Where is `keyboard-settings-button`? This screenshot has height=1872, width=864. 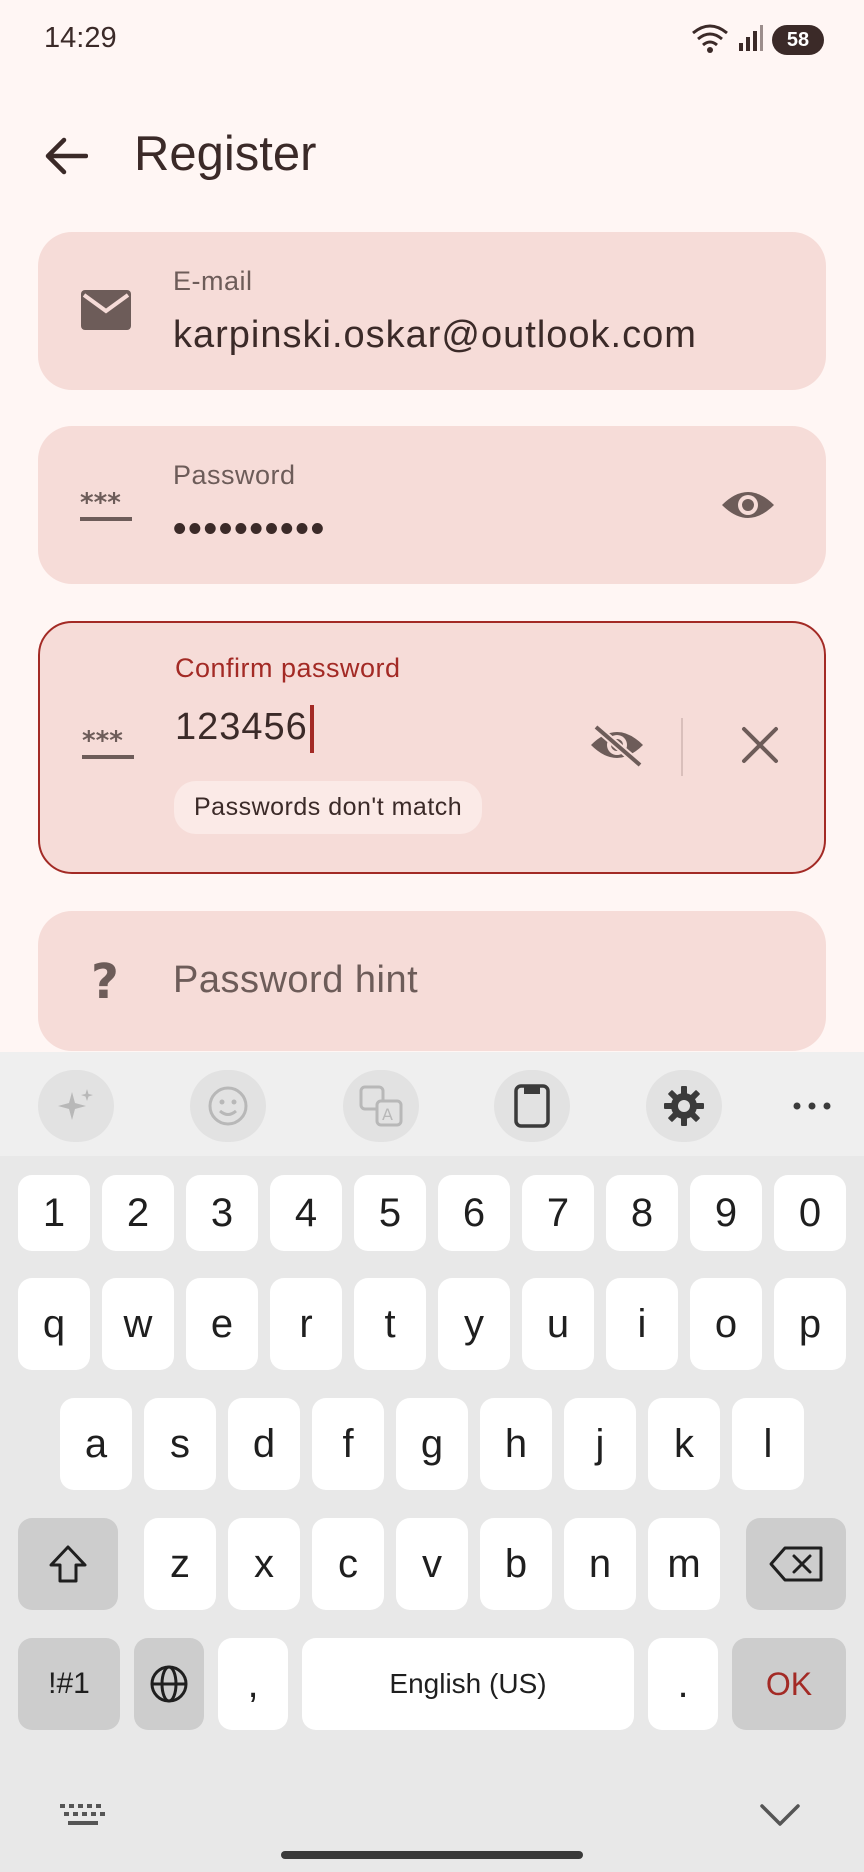 keyboard-settings-button is located at coordinates (684, 1106).